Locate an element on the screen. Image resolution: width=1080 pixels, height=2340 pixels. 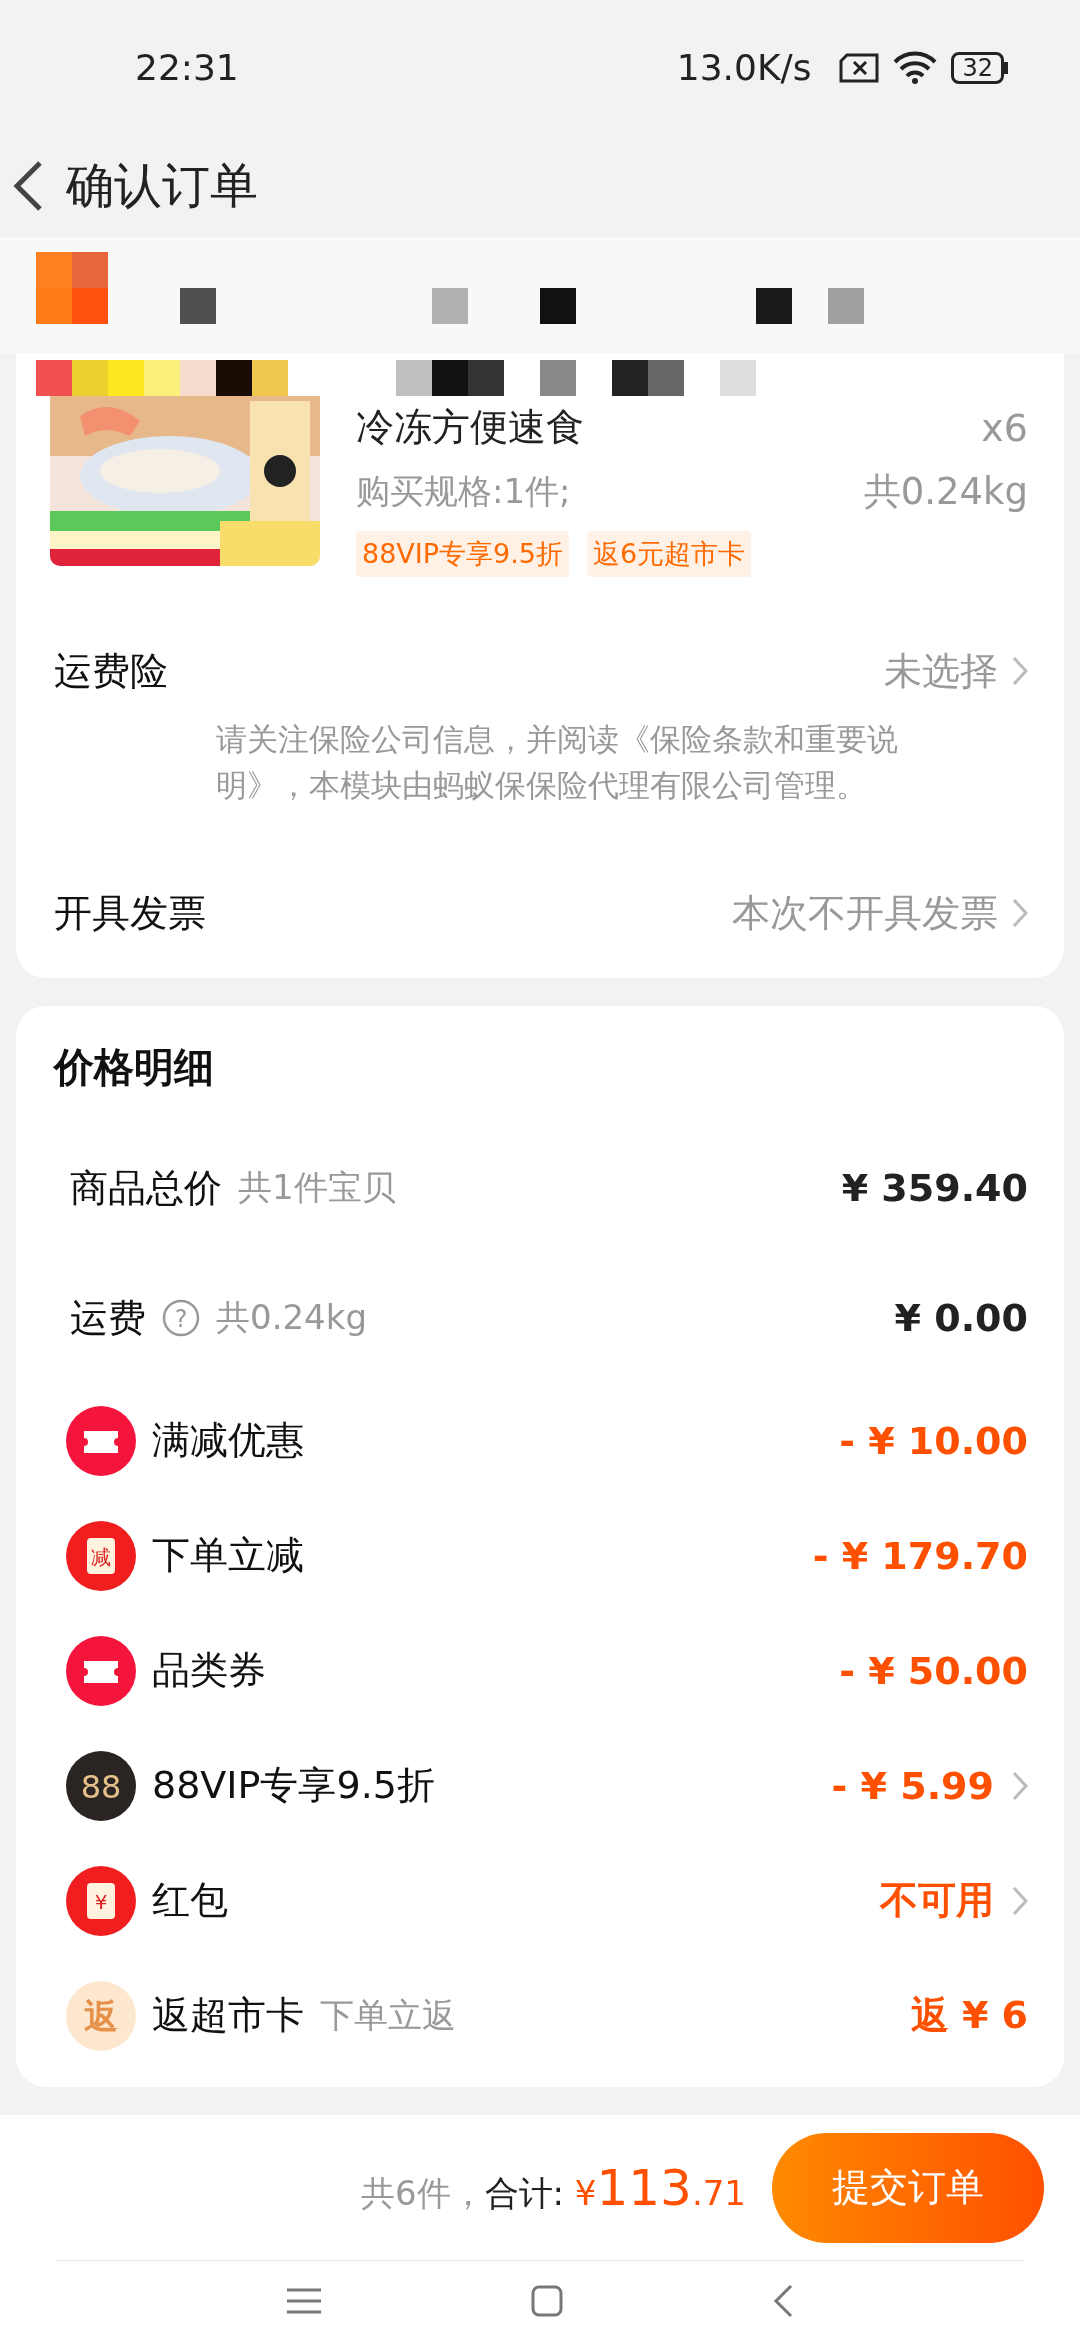
promo-tag: 88VIP专享9.5折 is located at coordinates (462, 554).